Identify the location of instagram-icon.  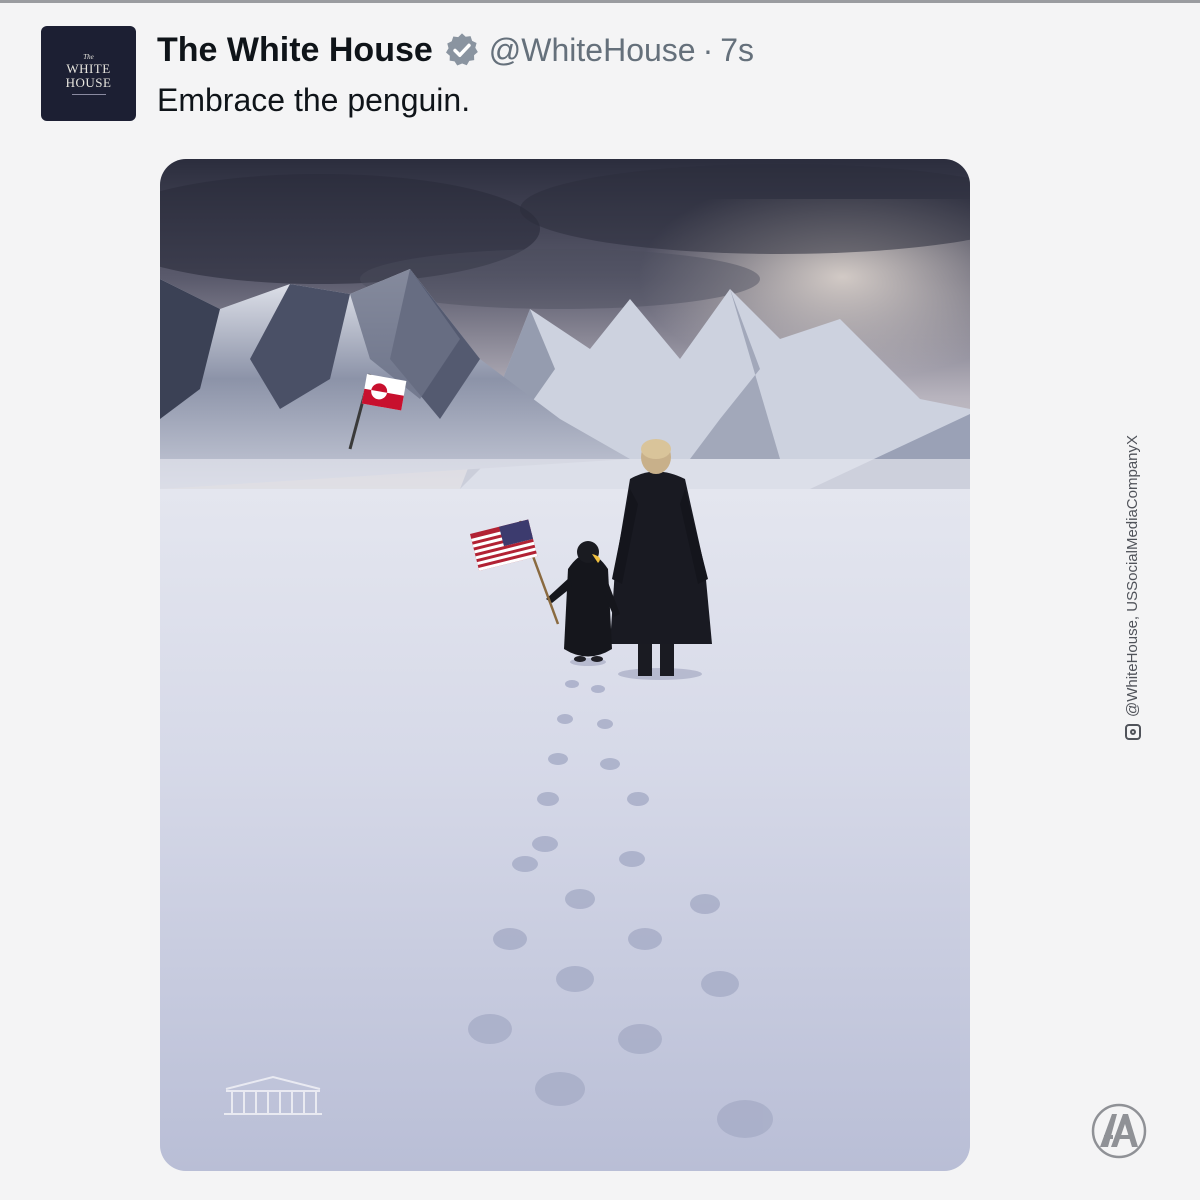
(1132, 732).